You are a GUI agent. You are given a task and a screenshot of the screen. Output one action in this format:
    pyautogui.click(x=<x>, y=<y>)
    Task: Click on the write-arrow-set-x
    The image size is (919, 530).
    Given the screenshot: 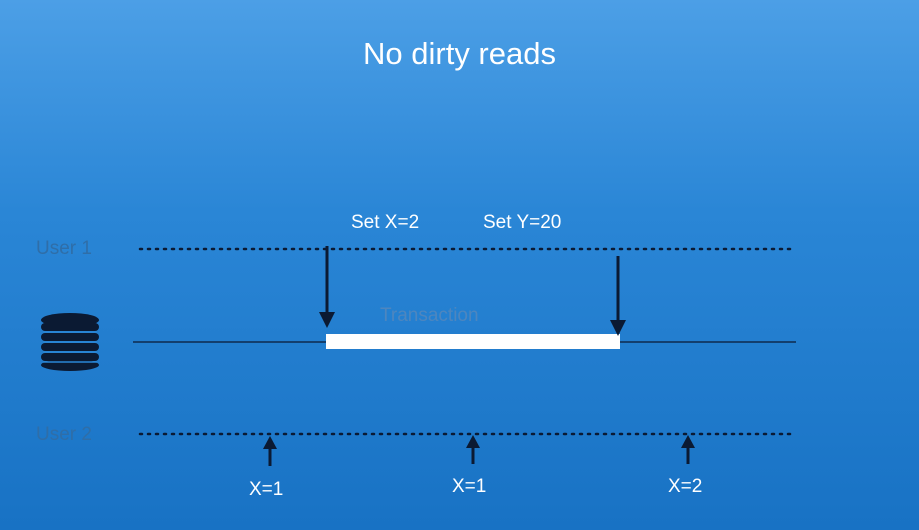 What is the action you would take?
    pyautogui.click(x=327, y=287)
    